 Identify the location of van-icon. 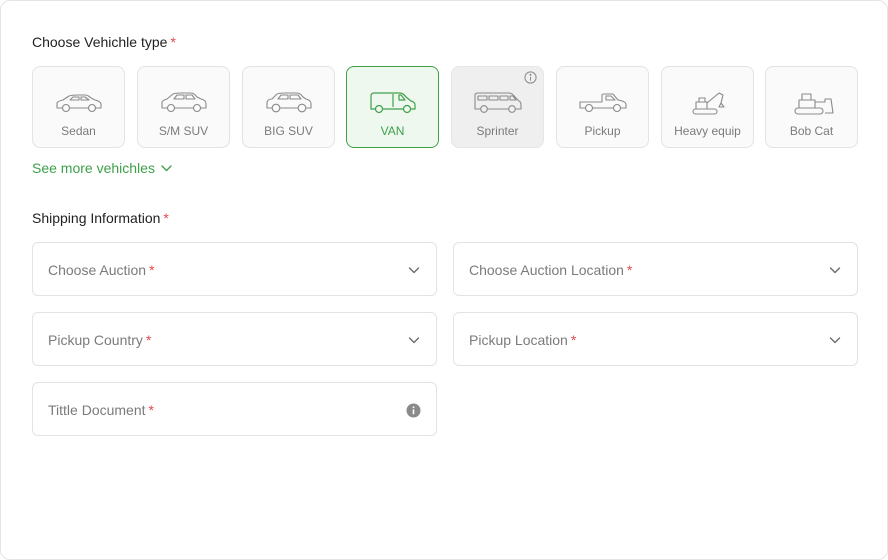
(393, 103).